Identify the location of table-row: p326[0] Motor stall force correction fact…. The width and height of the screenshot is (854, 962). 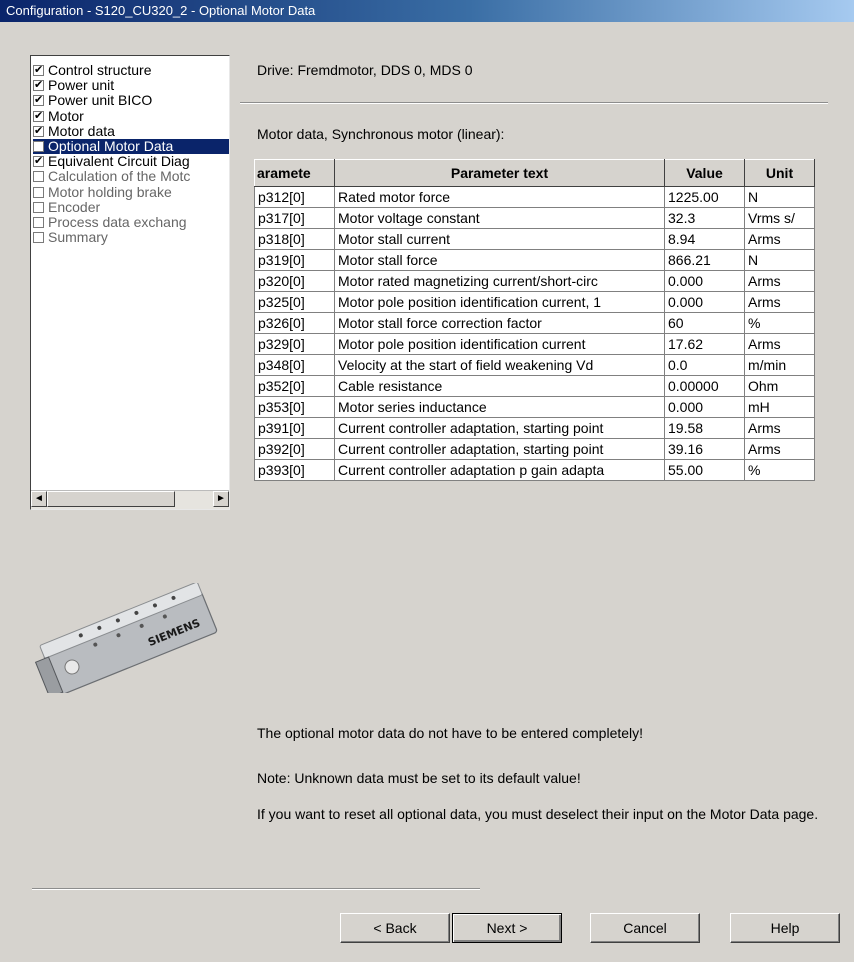
(534, 323).